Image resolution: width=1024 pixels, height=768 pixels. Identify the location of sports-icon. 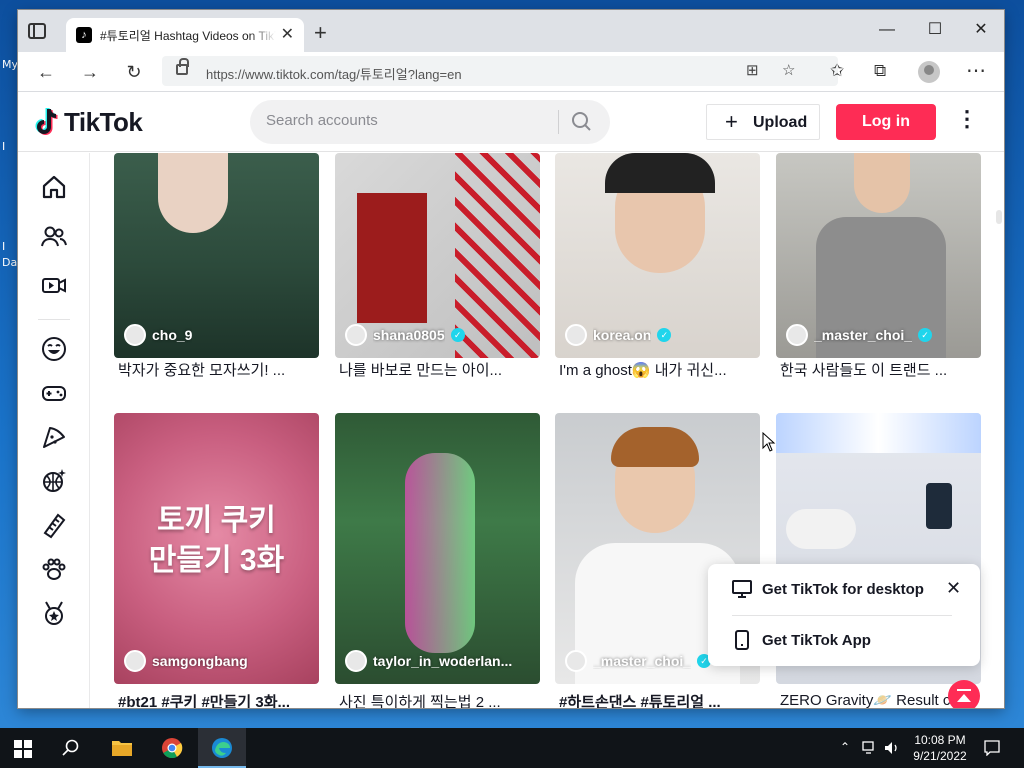
(54, 613).